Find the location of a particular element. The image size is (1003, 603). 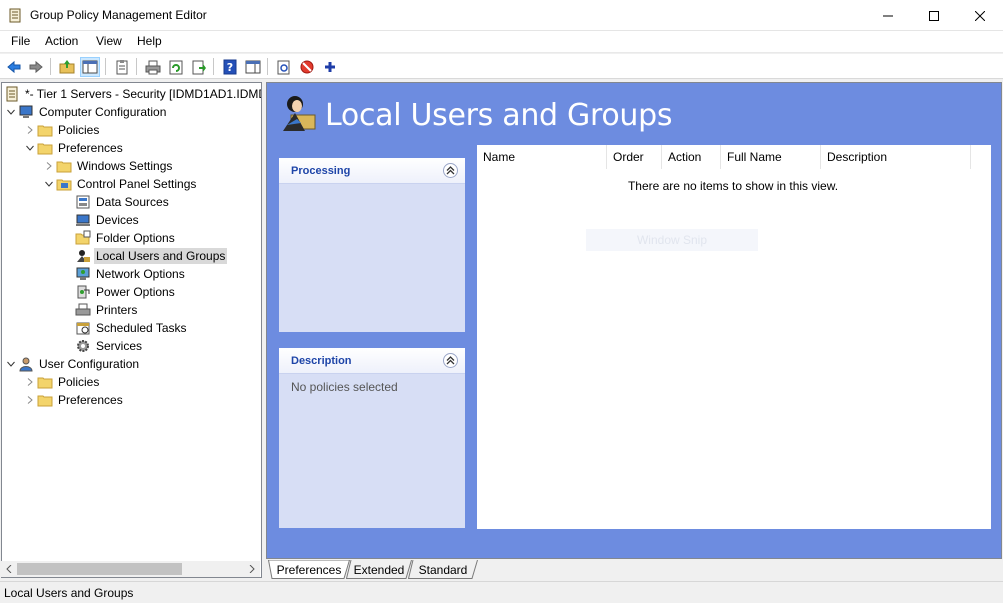

tree-item-power-options: Power Options is located at coordinates (126, 292).